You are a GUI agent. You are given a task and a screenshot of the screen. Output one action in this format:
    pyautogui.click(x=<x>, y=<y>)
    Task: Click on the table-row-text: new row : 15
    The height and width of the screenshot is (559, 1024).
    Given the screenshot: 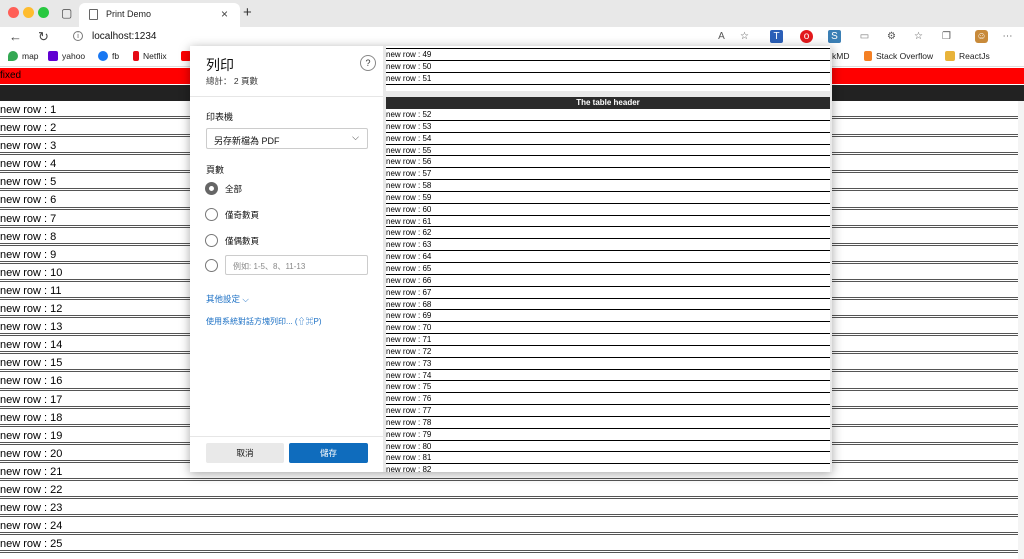 What is the action you would take?
    pyautogui.click(x=31, y=363)
    